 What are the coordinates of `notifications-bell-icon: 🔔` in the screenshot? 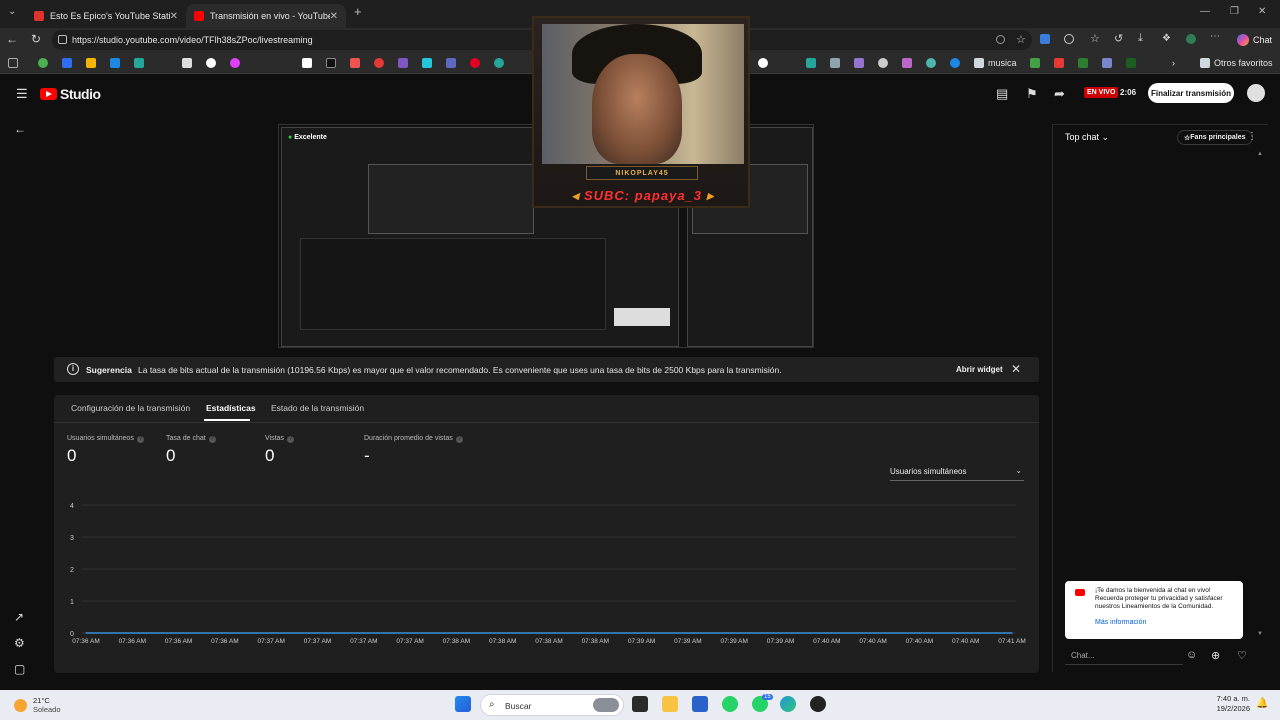 It's located at (1262, 703).